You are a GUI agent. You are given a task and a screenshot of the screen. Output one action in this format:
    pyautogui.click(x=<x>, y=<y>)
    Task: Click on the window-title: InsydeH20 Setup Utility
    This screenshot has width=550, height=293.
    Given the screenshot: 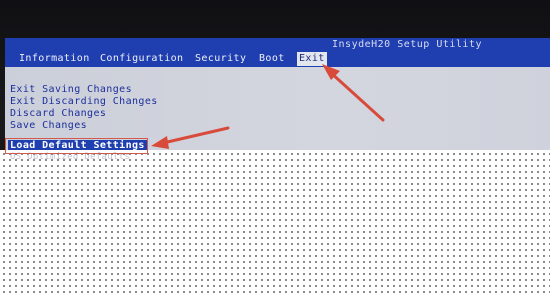 What is the action you would take?
    pyautogui.click(x=407, y=44)
    